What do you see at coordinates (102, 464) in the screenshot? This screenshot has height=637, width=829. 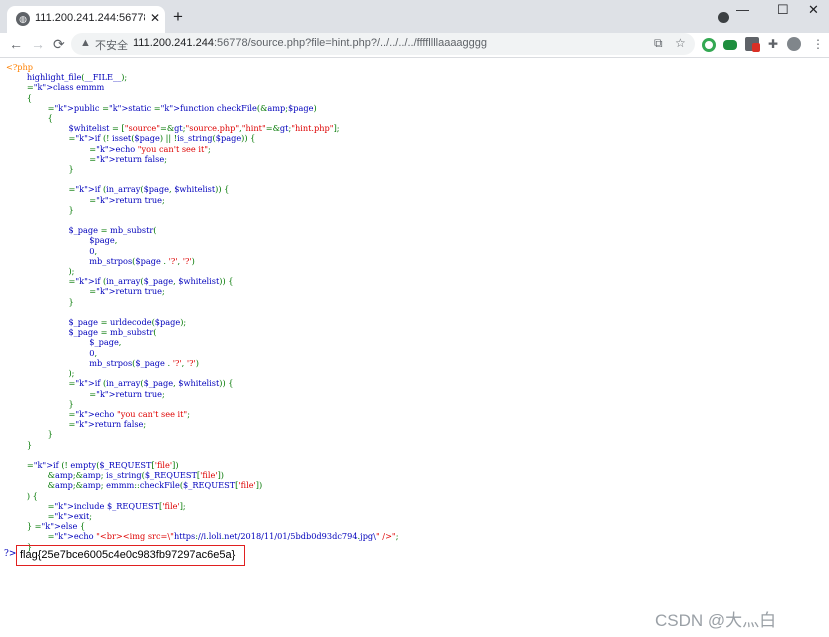 I see `code-line: ="k">if (! empty($_REQUEST['file'])` at bounding box center [102, 464].